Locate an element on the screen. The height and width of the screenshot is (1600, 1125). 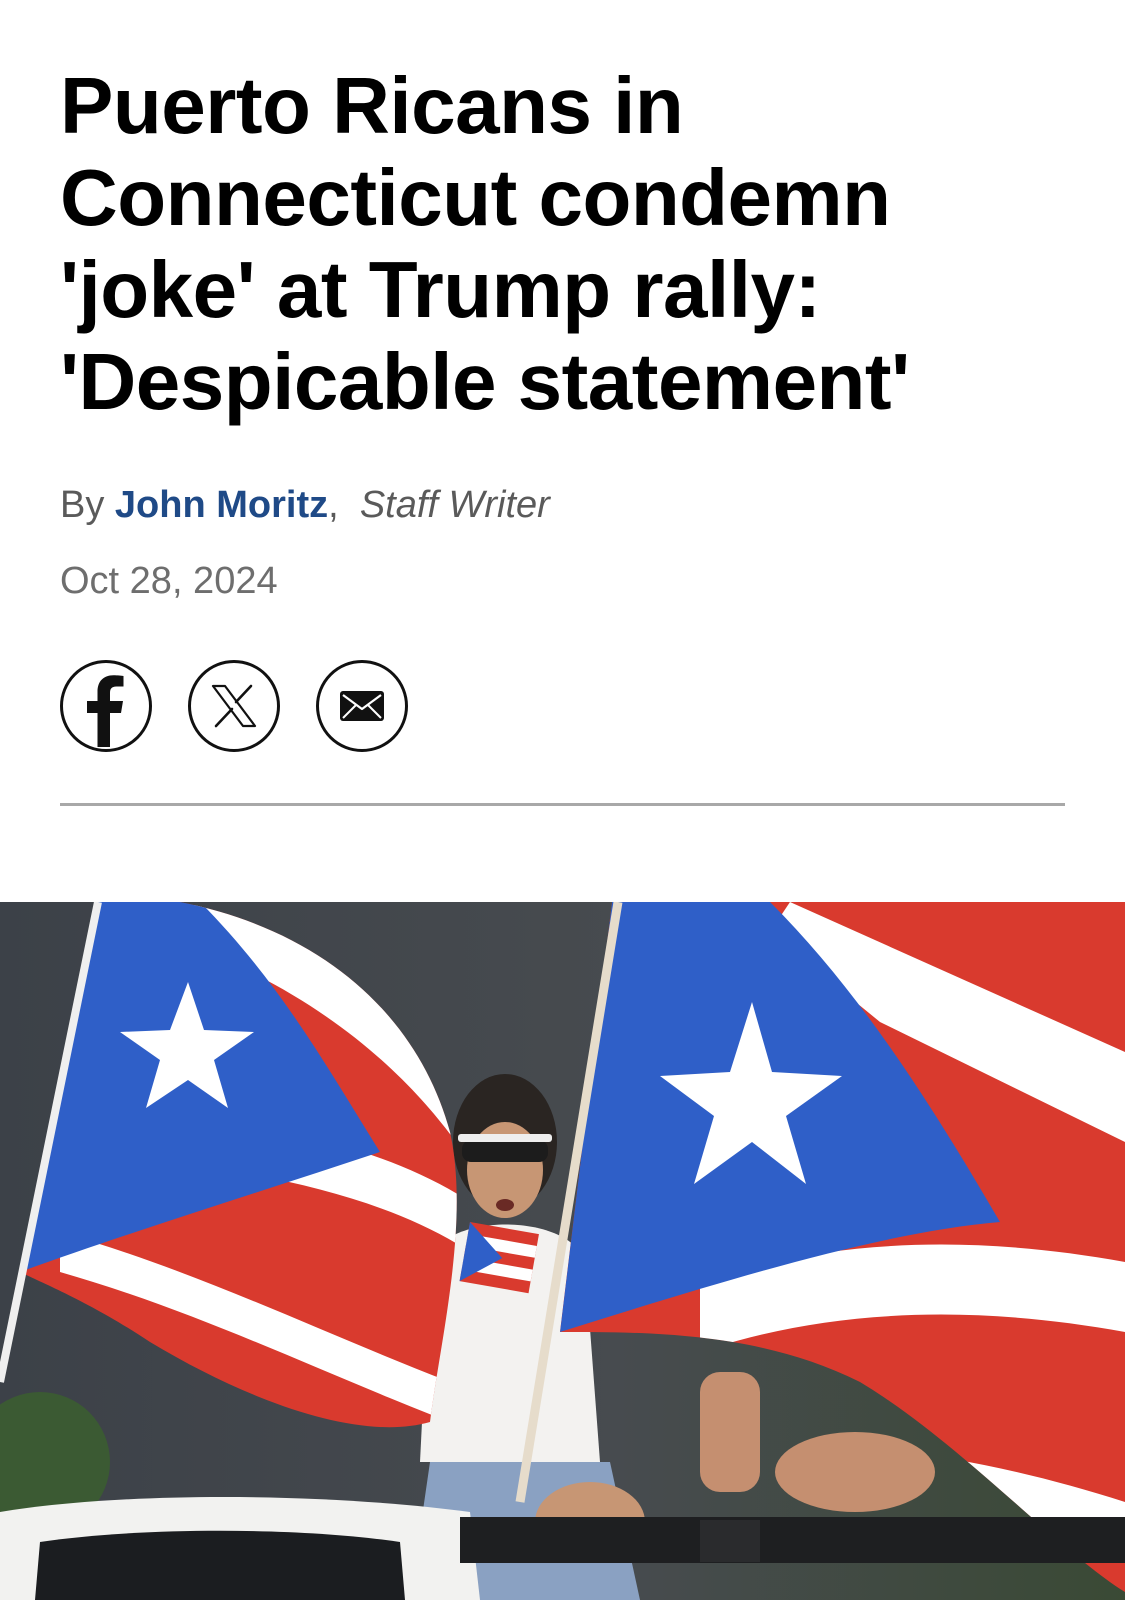
x-icon is located at coordinates (234, 706).